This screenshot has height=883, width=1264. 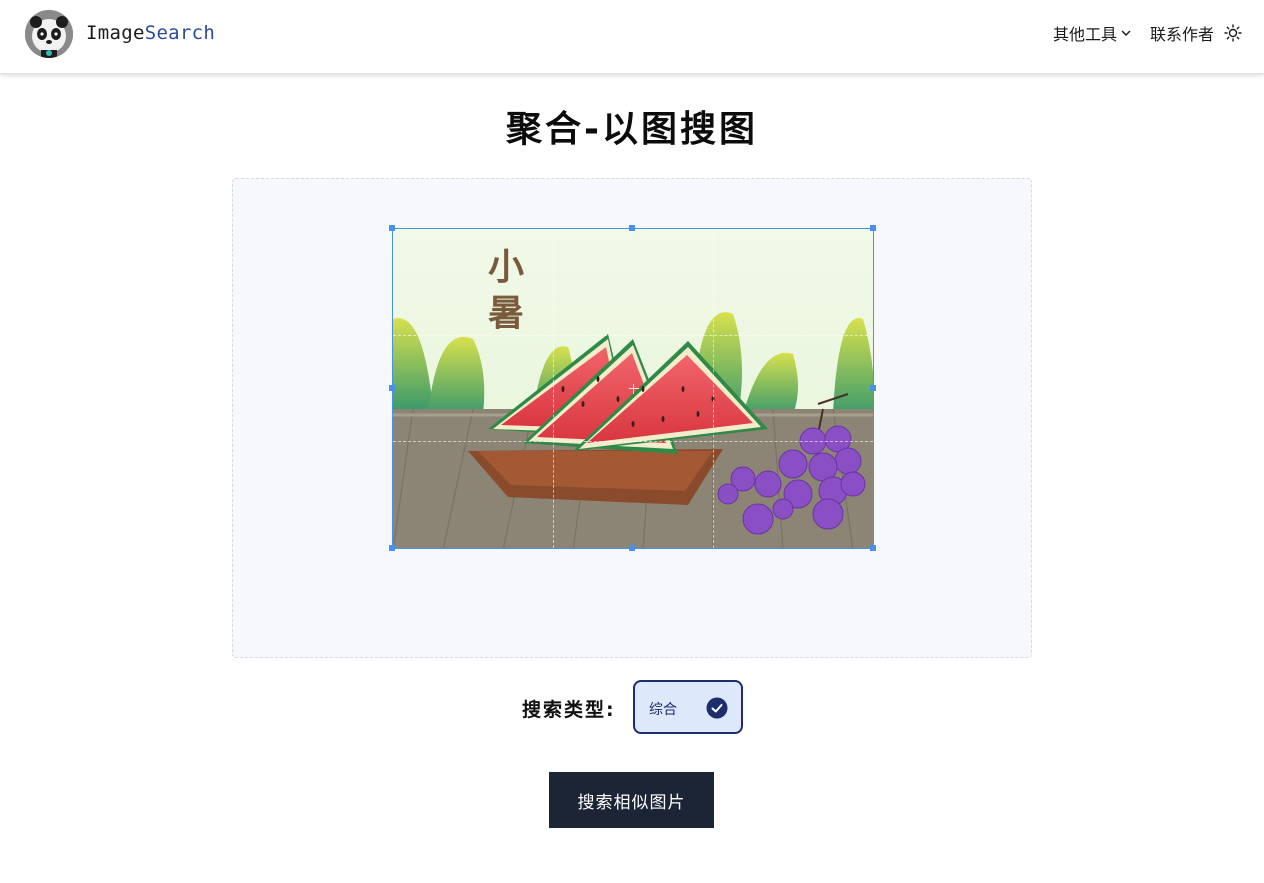 I want to click on crop-handle-s, so click(x=632, y=548).